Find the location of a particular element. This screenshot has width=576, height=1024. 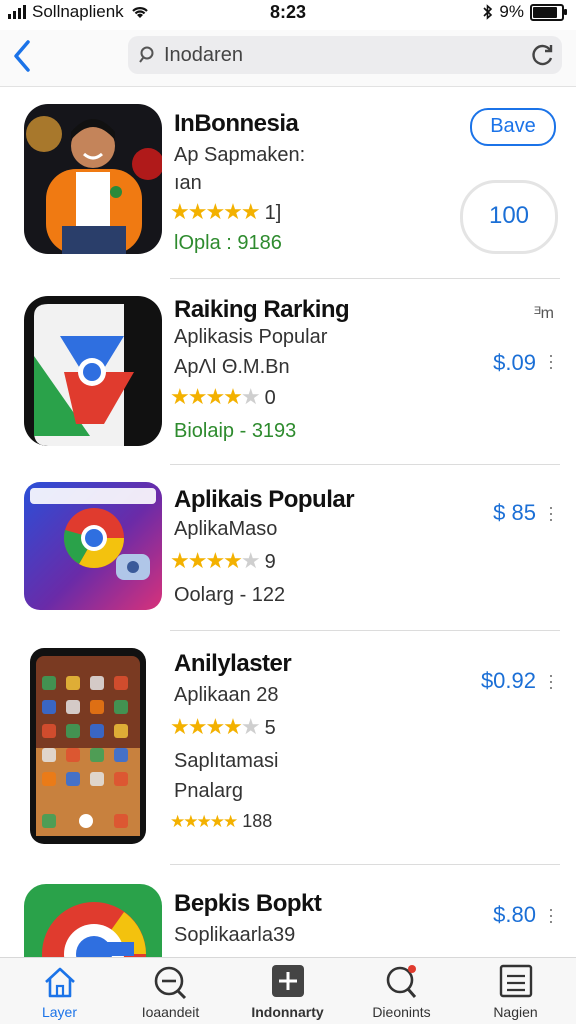

app-subtitle: Ap Sapmaken: is located at coordinates (240, 155).